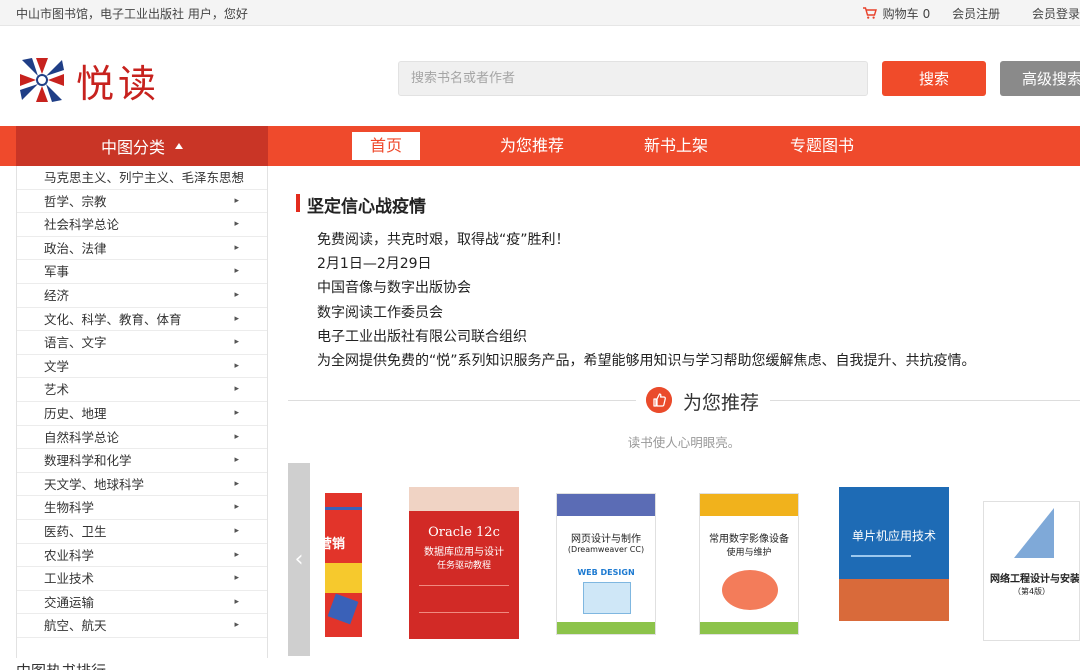  Describe the element at coordinates (142, 532) in the screenshot. I see `category-item: 医药、卫生 ▸` at that location.